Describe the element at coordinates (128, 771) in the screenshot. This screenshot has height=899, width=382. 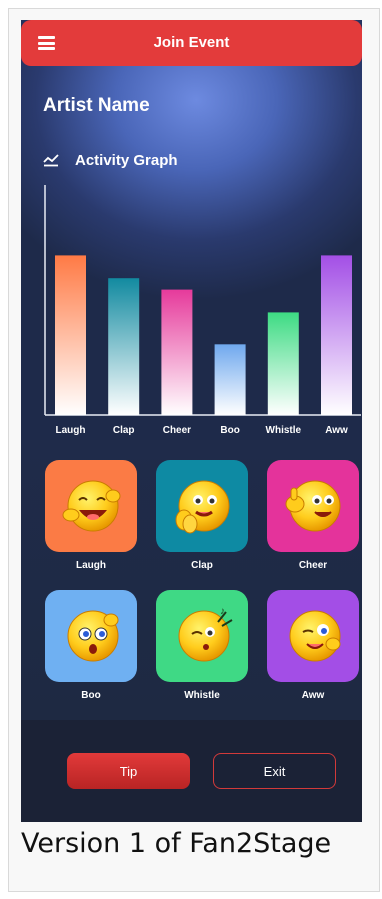
I see `tip-button: Tip` at that location.